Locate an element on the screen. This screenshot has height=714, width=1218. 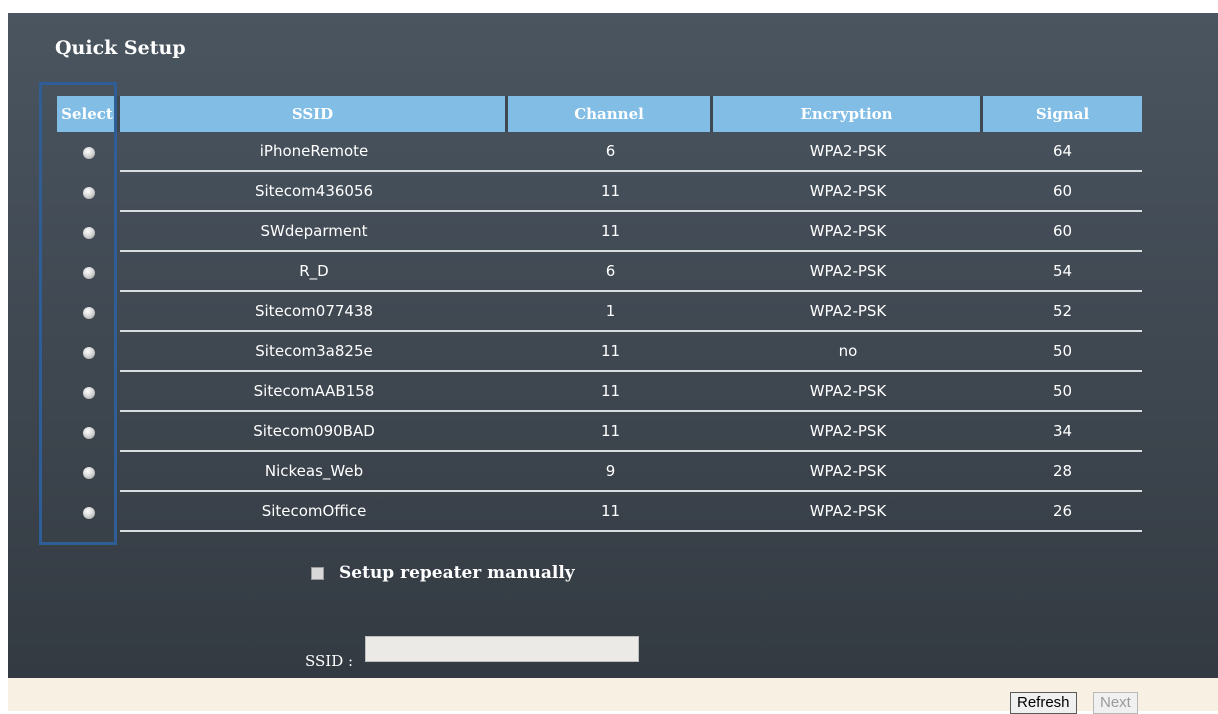
table-row: SitecomOffice 11 WPA2-PSK 26 is located at coordinates (599, 512).